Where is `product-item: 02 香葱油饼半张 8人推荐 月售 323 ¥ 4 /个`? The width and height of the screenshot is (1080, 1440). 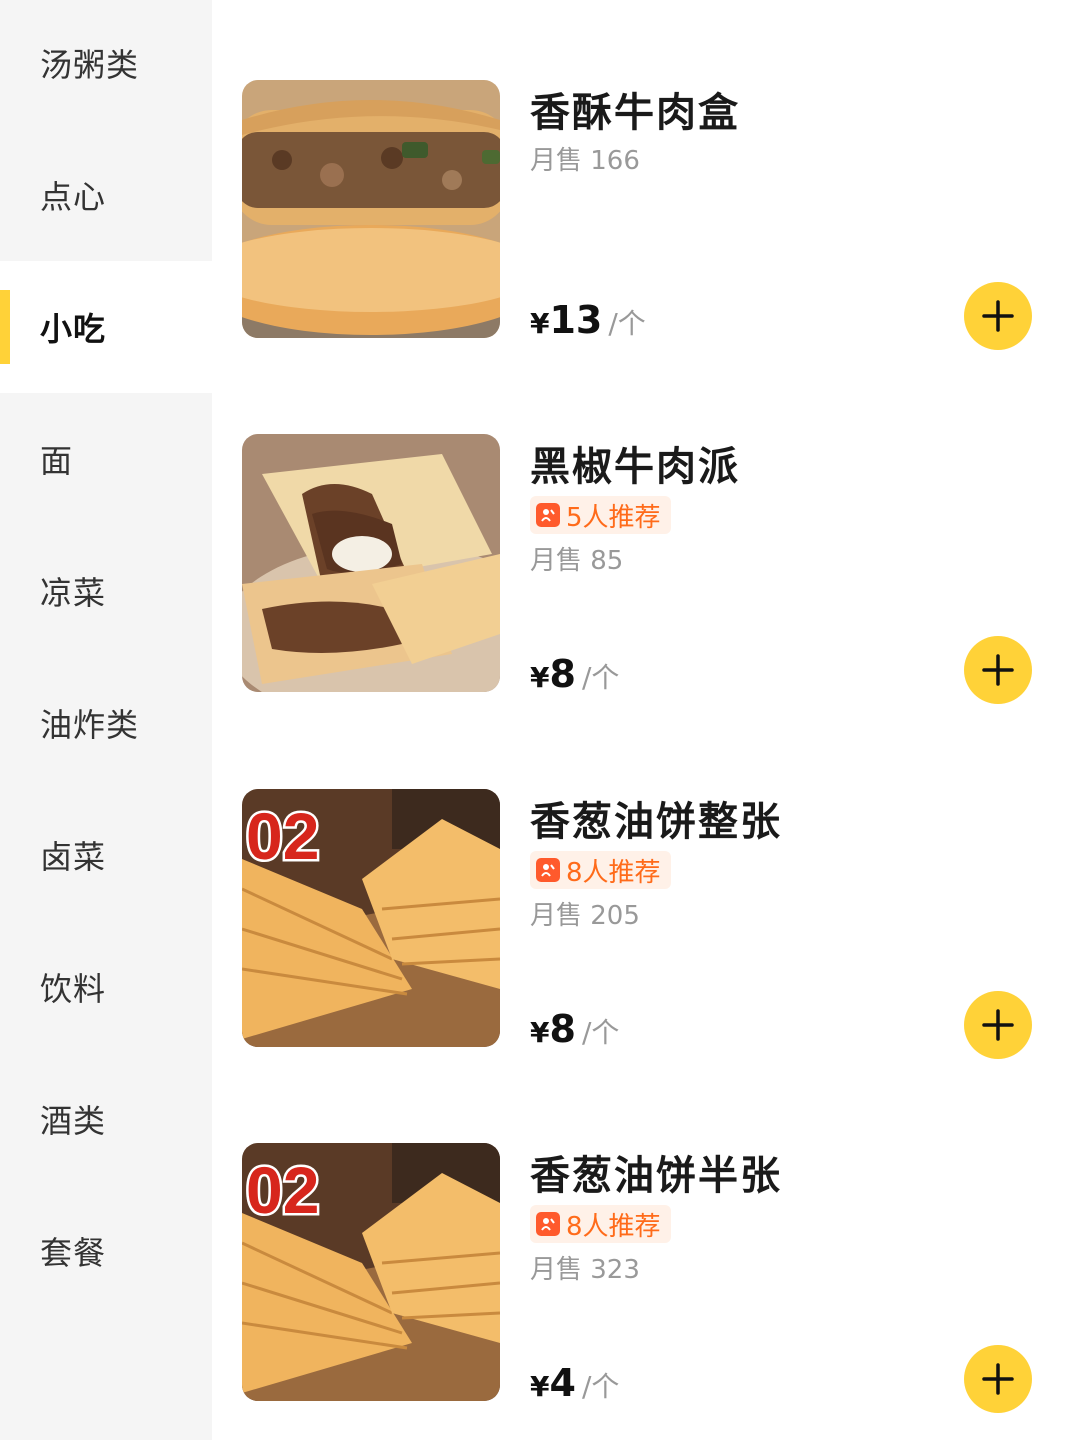 product-item: 02 香葱油饼半张 8人推荐 月售 323 ¥ 4 /个 is located at coordinates (652, 1278).